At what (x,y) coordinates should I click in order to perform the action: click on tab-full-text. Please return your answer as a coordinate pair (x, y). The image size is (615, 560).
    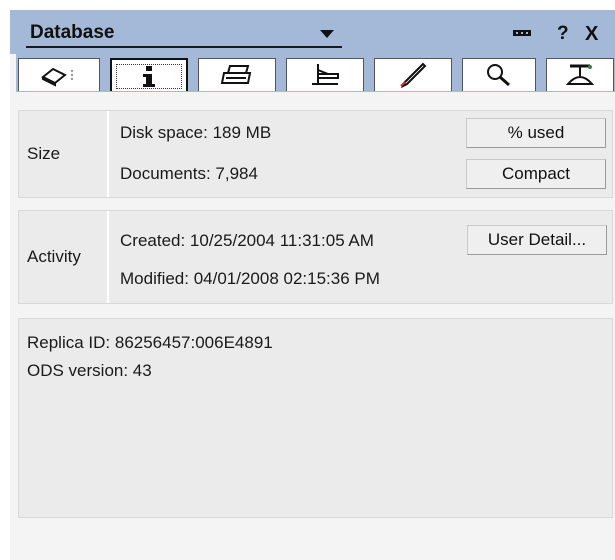
    Looking at the image, I should click on (499, 74).